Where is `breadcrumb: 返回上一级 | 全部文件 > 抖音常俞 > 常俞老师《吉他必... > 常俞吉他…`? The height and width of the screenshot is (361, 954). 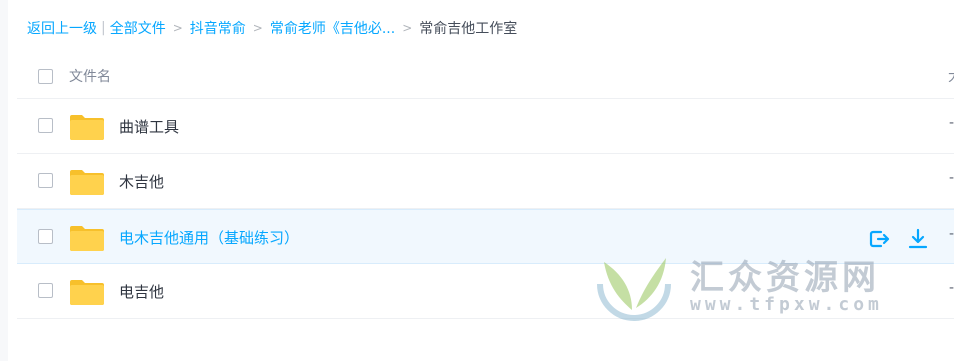
breadcrumb: 返回上一级 | 全部文件 > 抖音常俞 > 常俞老师《吉他必... > 常俞吉他… is located at coordinates (272, 28).